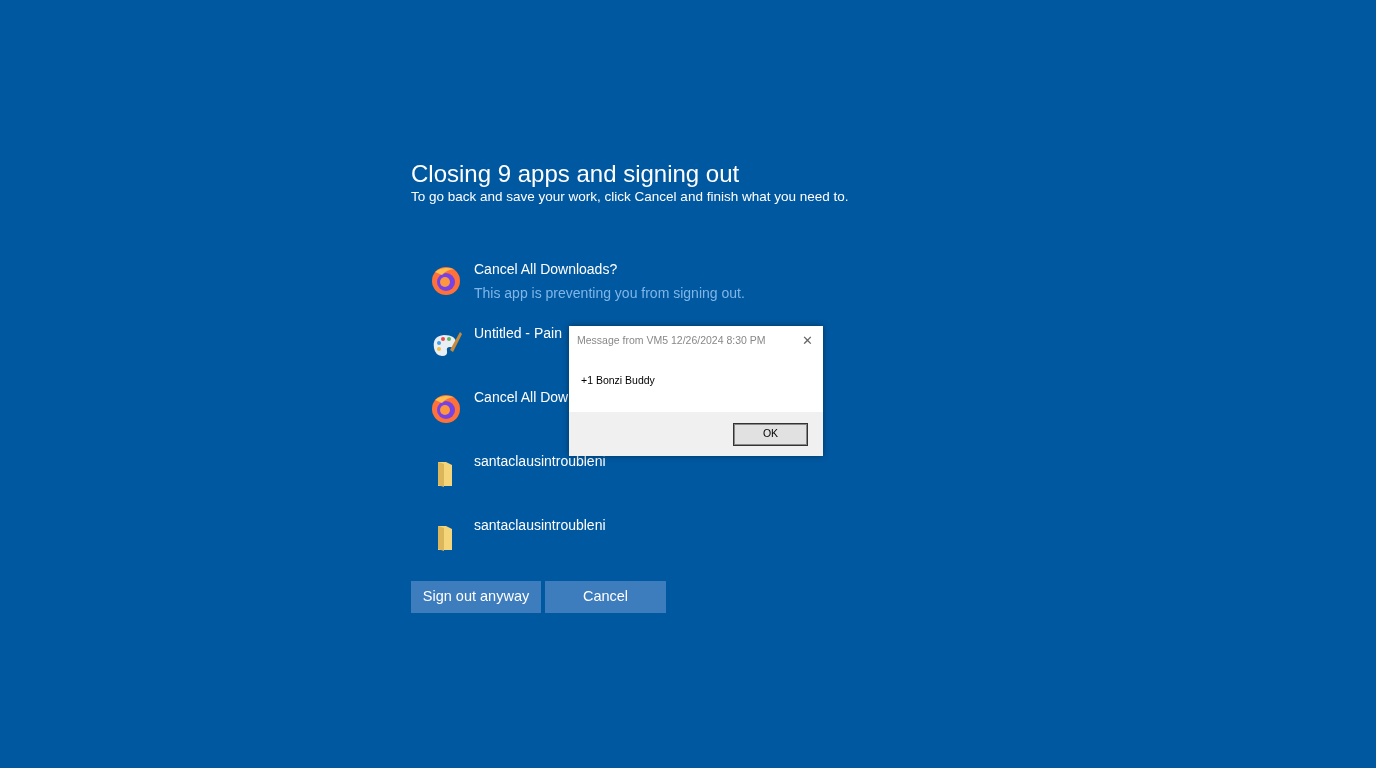 Image resolution: width=1376 pixels, height=768 pixels. I want to click on close-button: ✕, so click(807, 340).